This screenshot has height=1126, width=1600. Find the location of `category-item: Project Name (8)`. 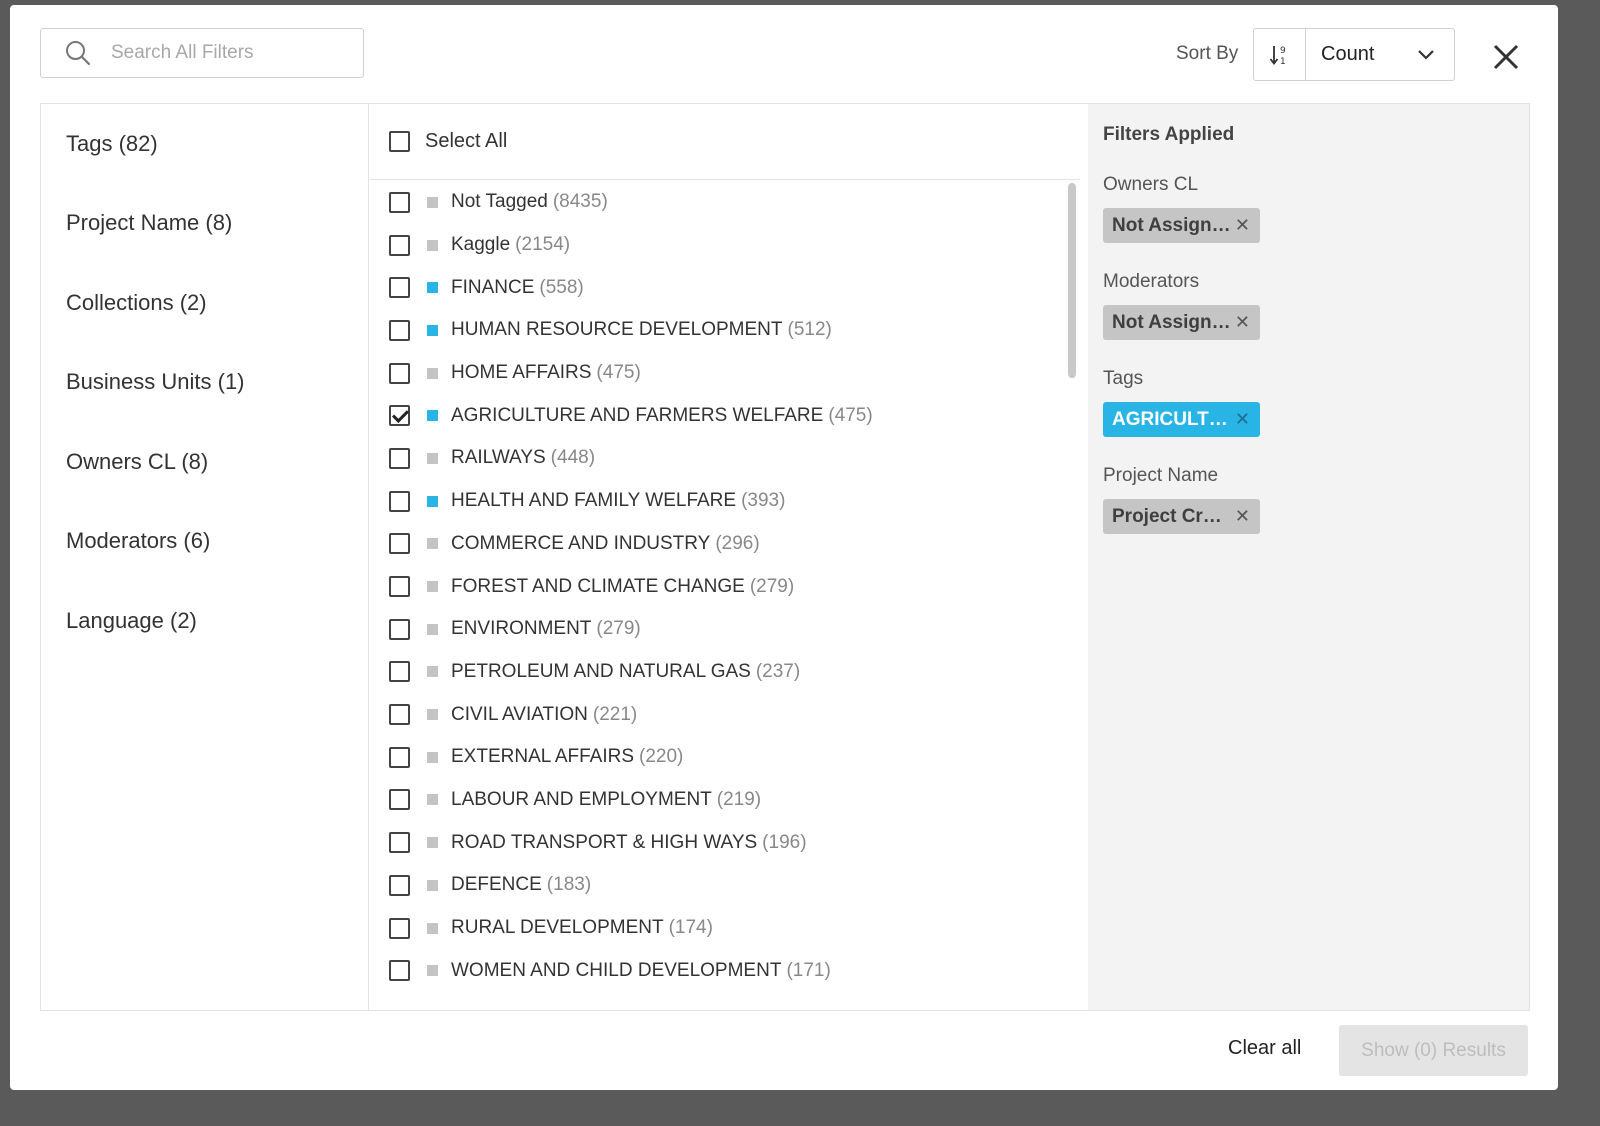

category-item: Project Name (8) is located at coordinates (204, 224).